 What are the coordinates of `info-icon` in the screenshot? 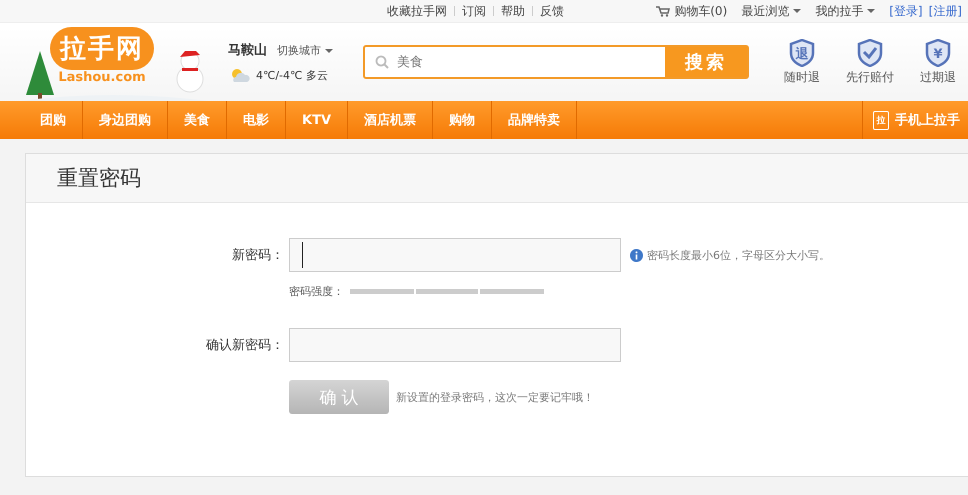 It's located at (636, 255).